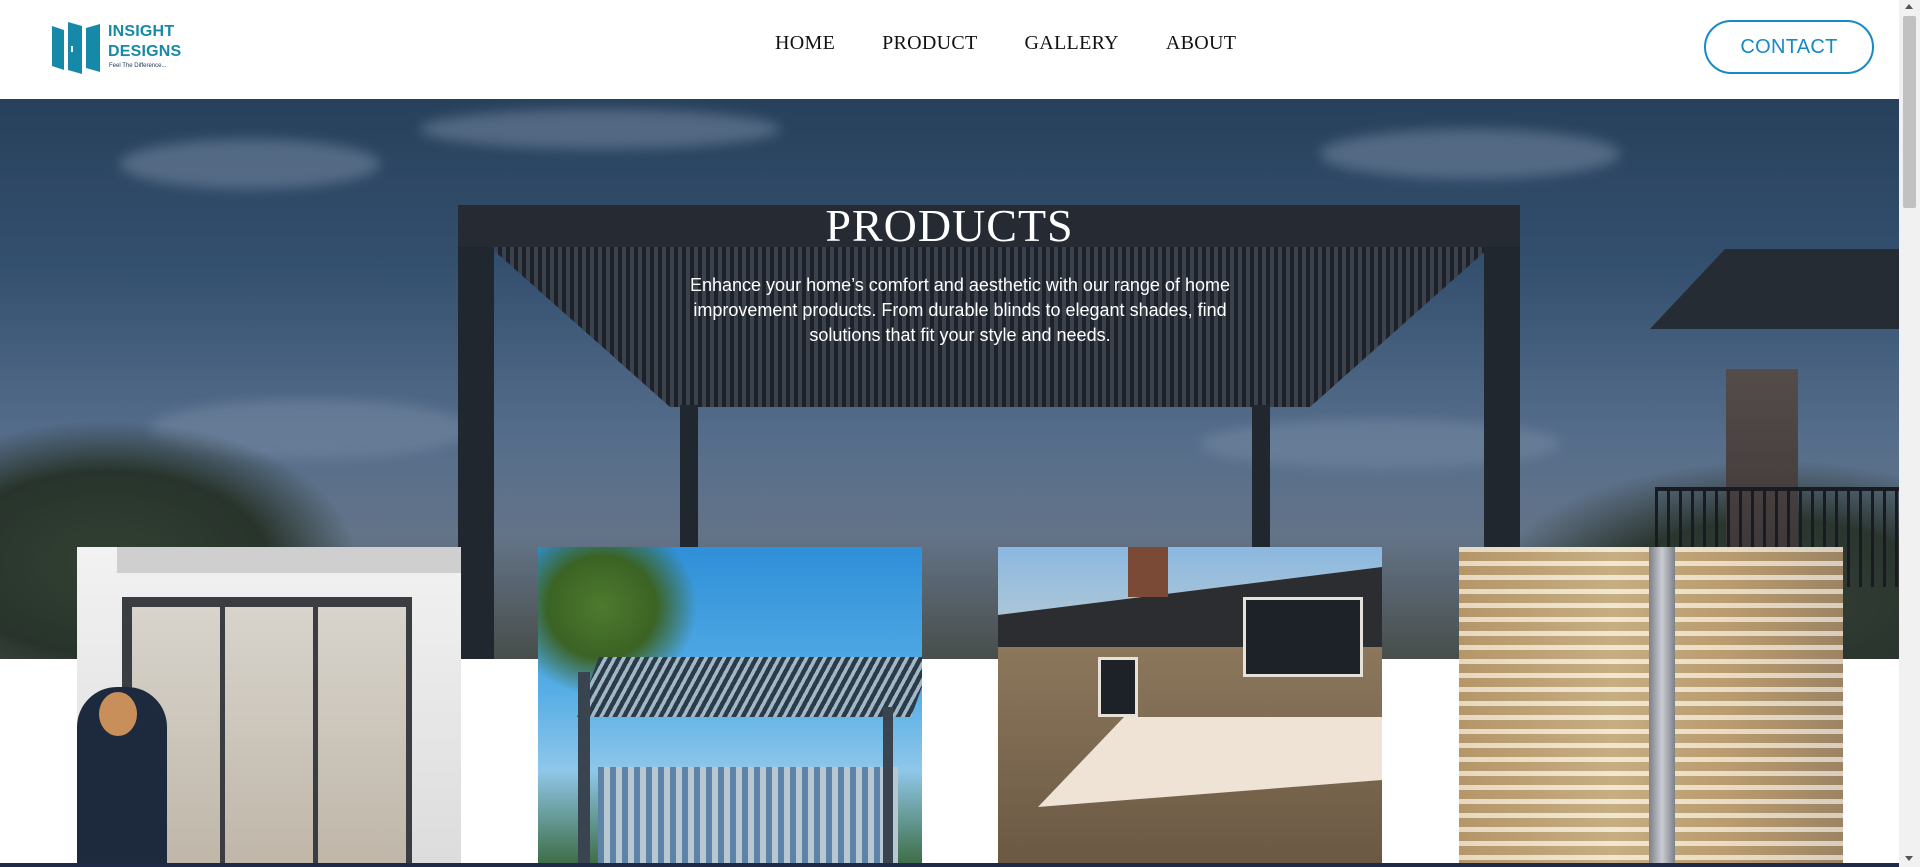 Image resolution: width=1920 pixels, height=867 pixels. What do you see at coordinates (1789, 47) in the screenshot?
I see `contact-button: CONTACT` at bounding box center [1789, 47].